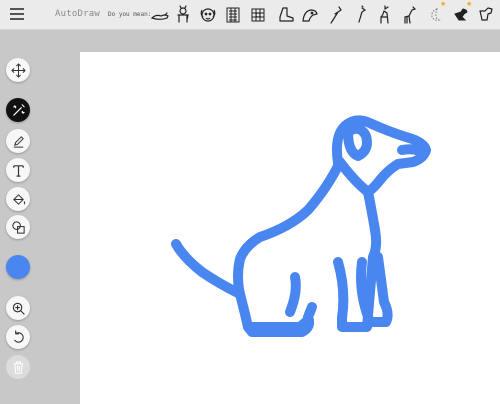  Describe the element at coordinates (17, 14) in the screenshot. I see `menu-icon` at that location.